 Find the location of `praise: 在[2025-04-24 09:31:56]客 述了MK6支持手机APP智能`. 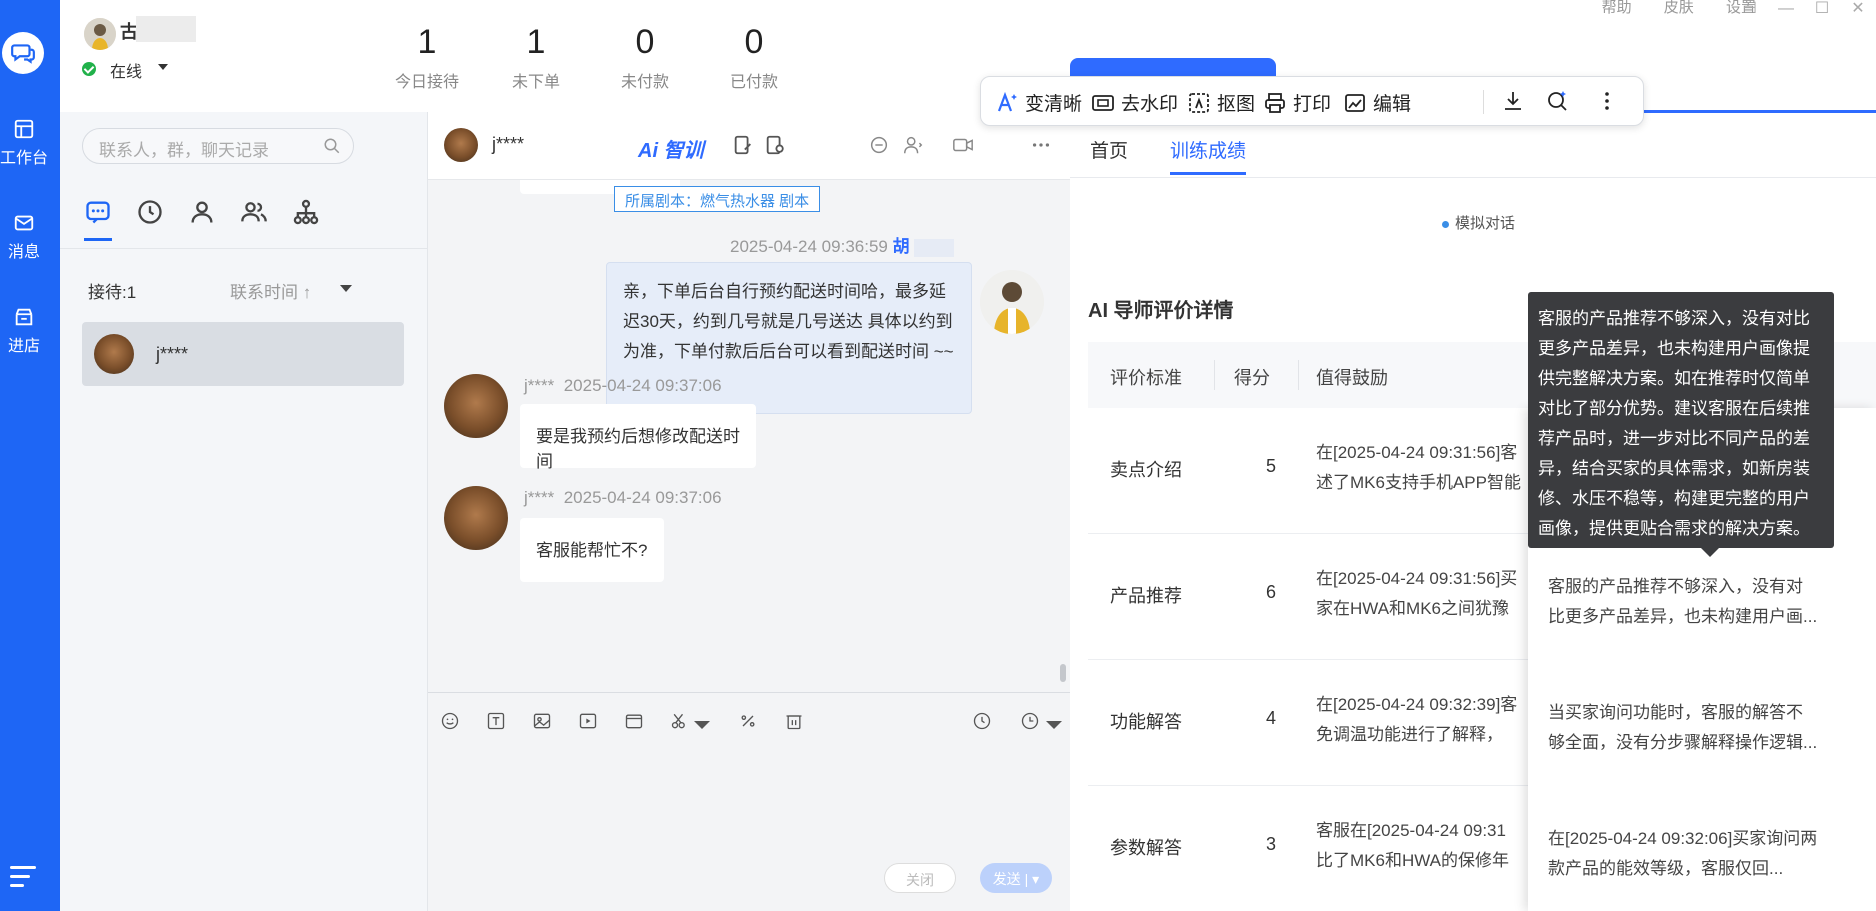

praise: 在[2025-04-24 09:31:56]客 述了MK6支持手机APP智能 is located at coordinates (1421, 468).